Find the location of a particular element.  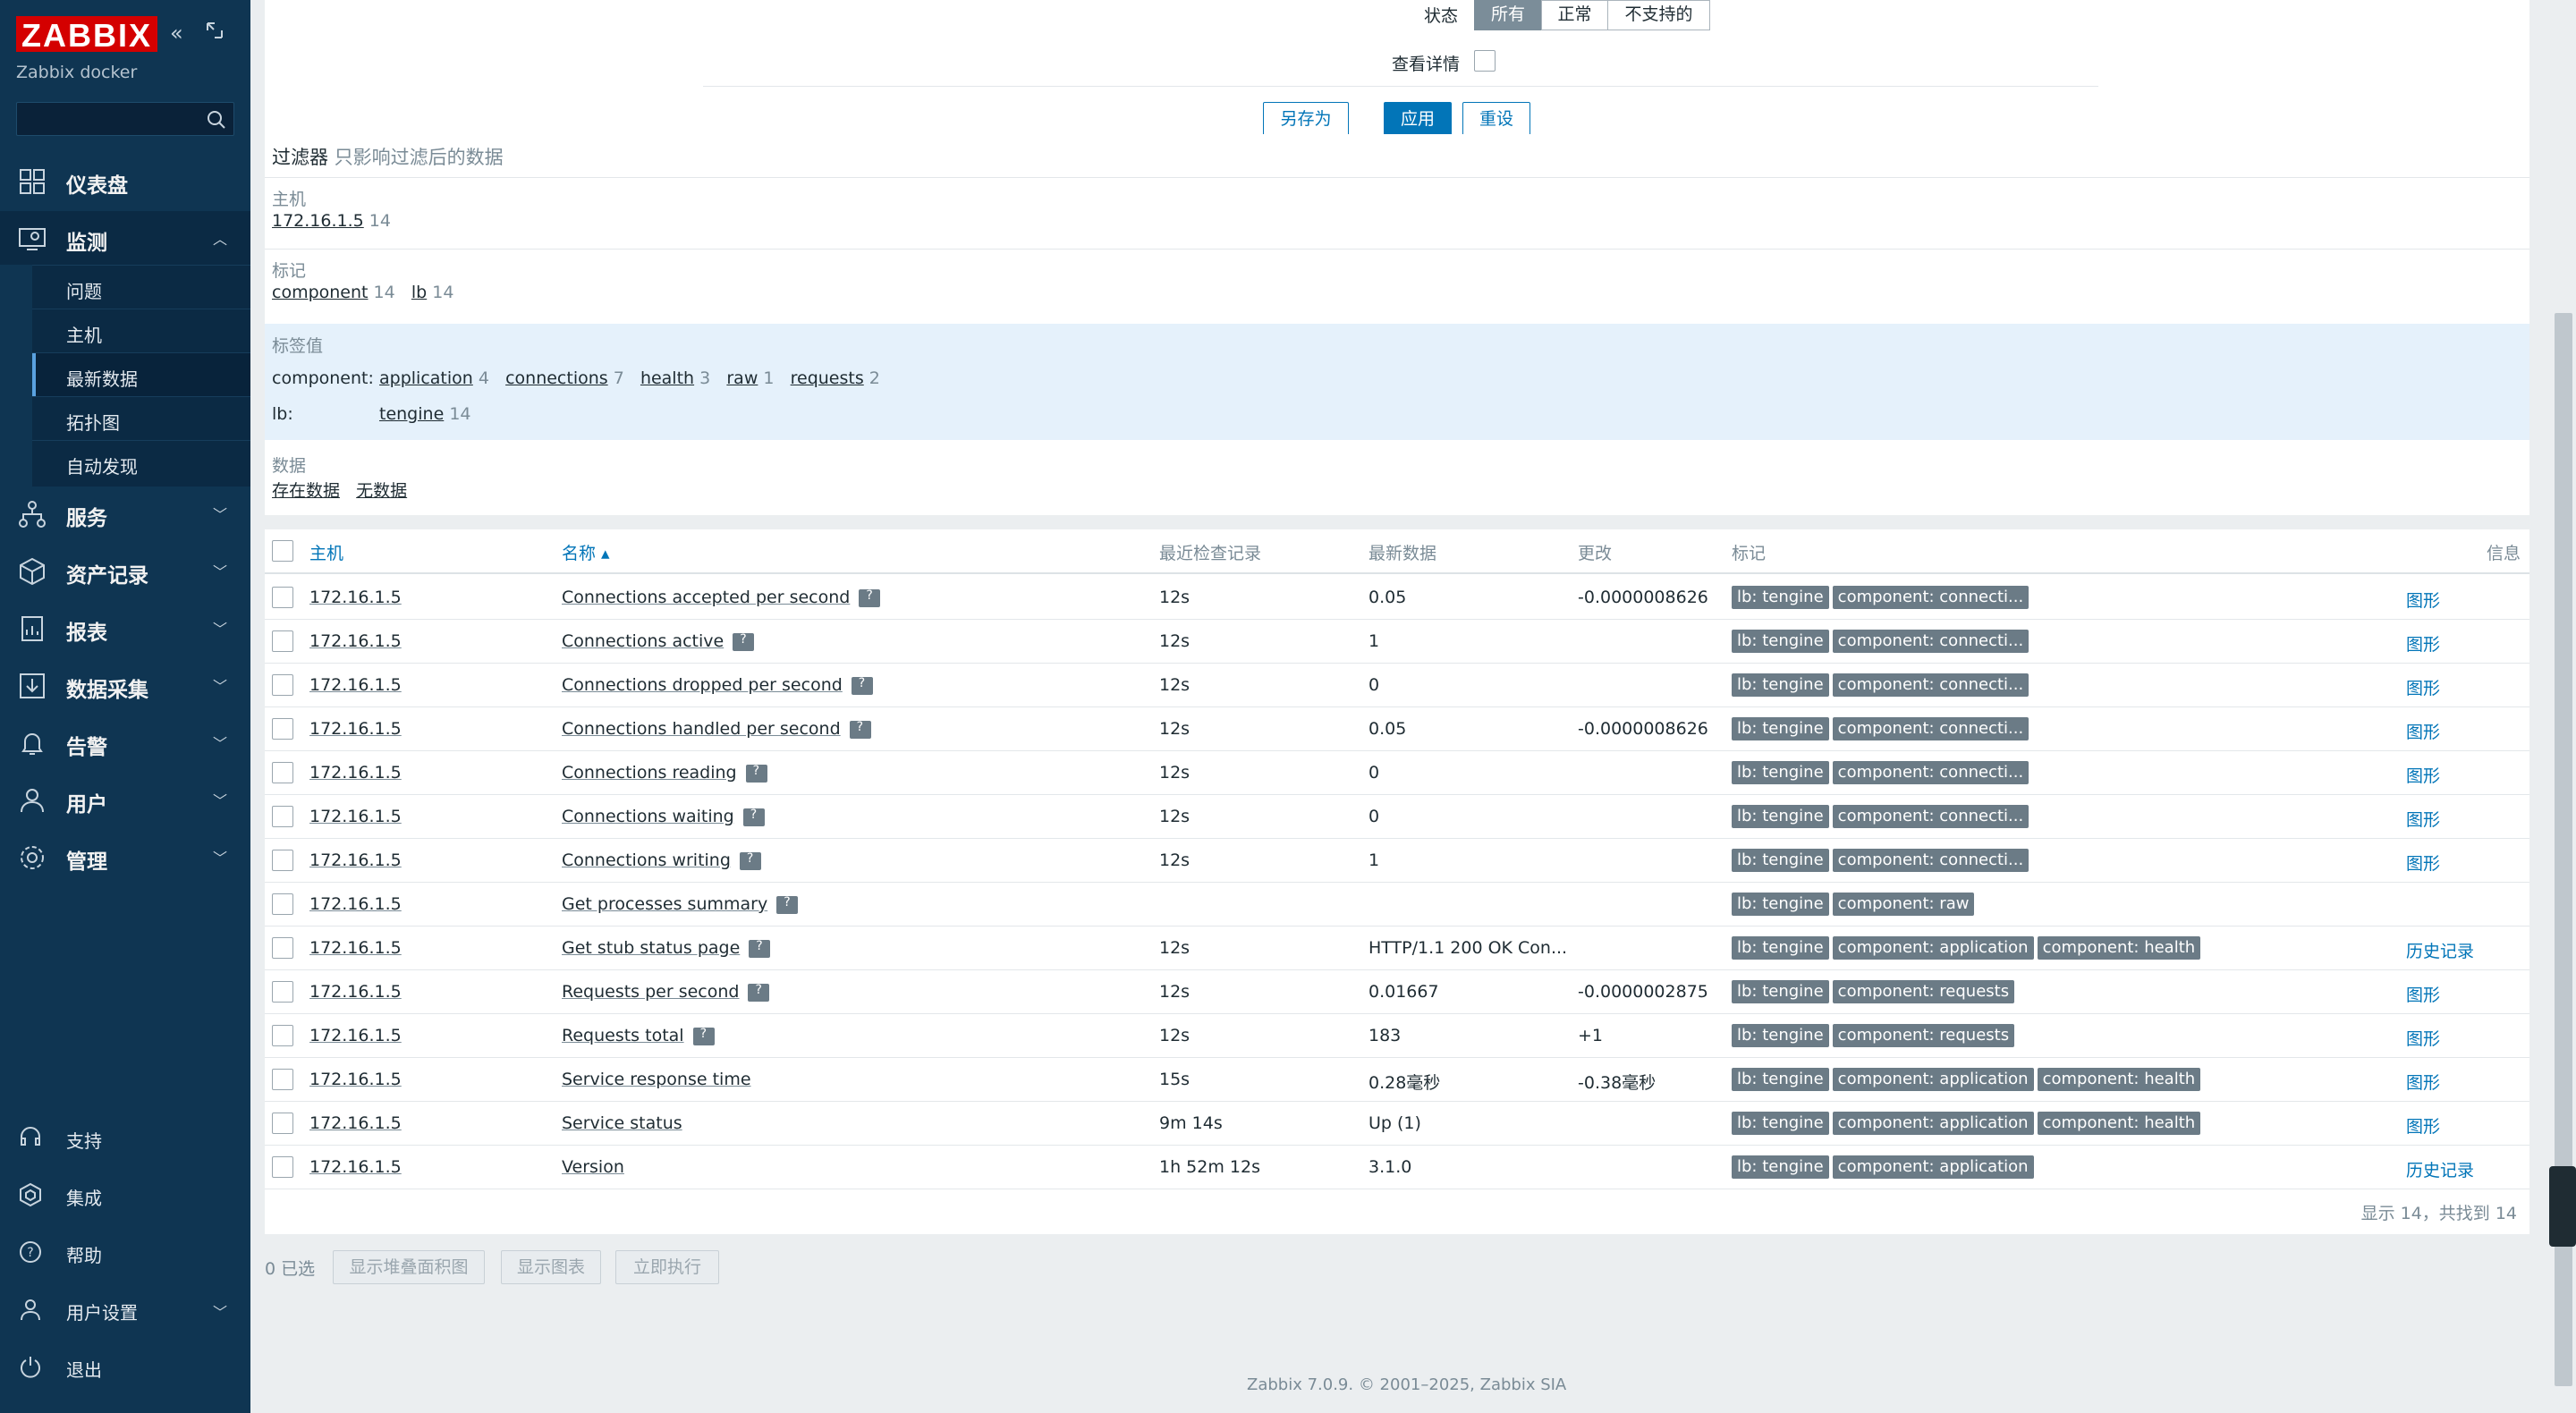

row-item-link: Connections accepted per second is located at coordinates (706, 597).